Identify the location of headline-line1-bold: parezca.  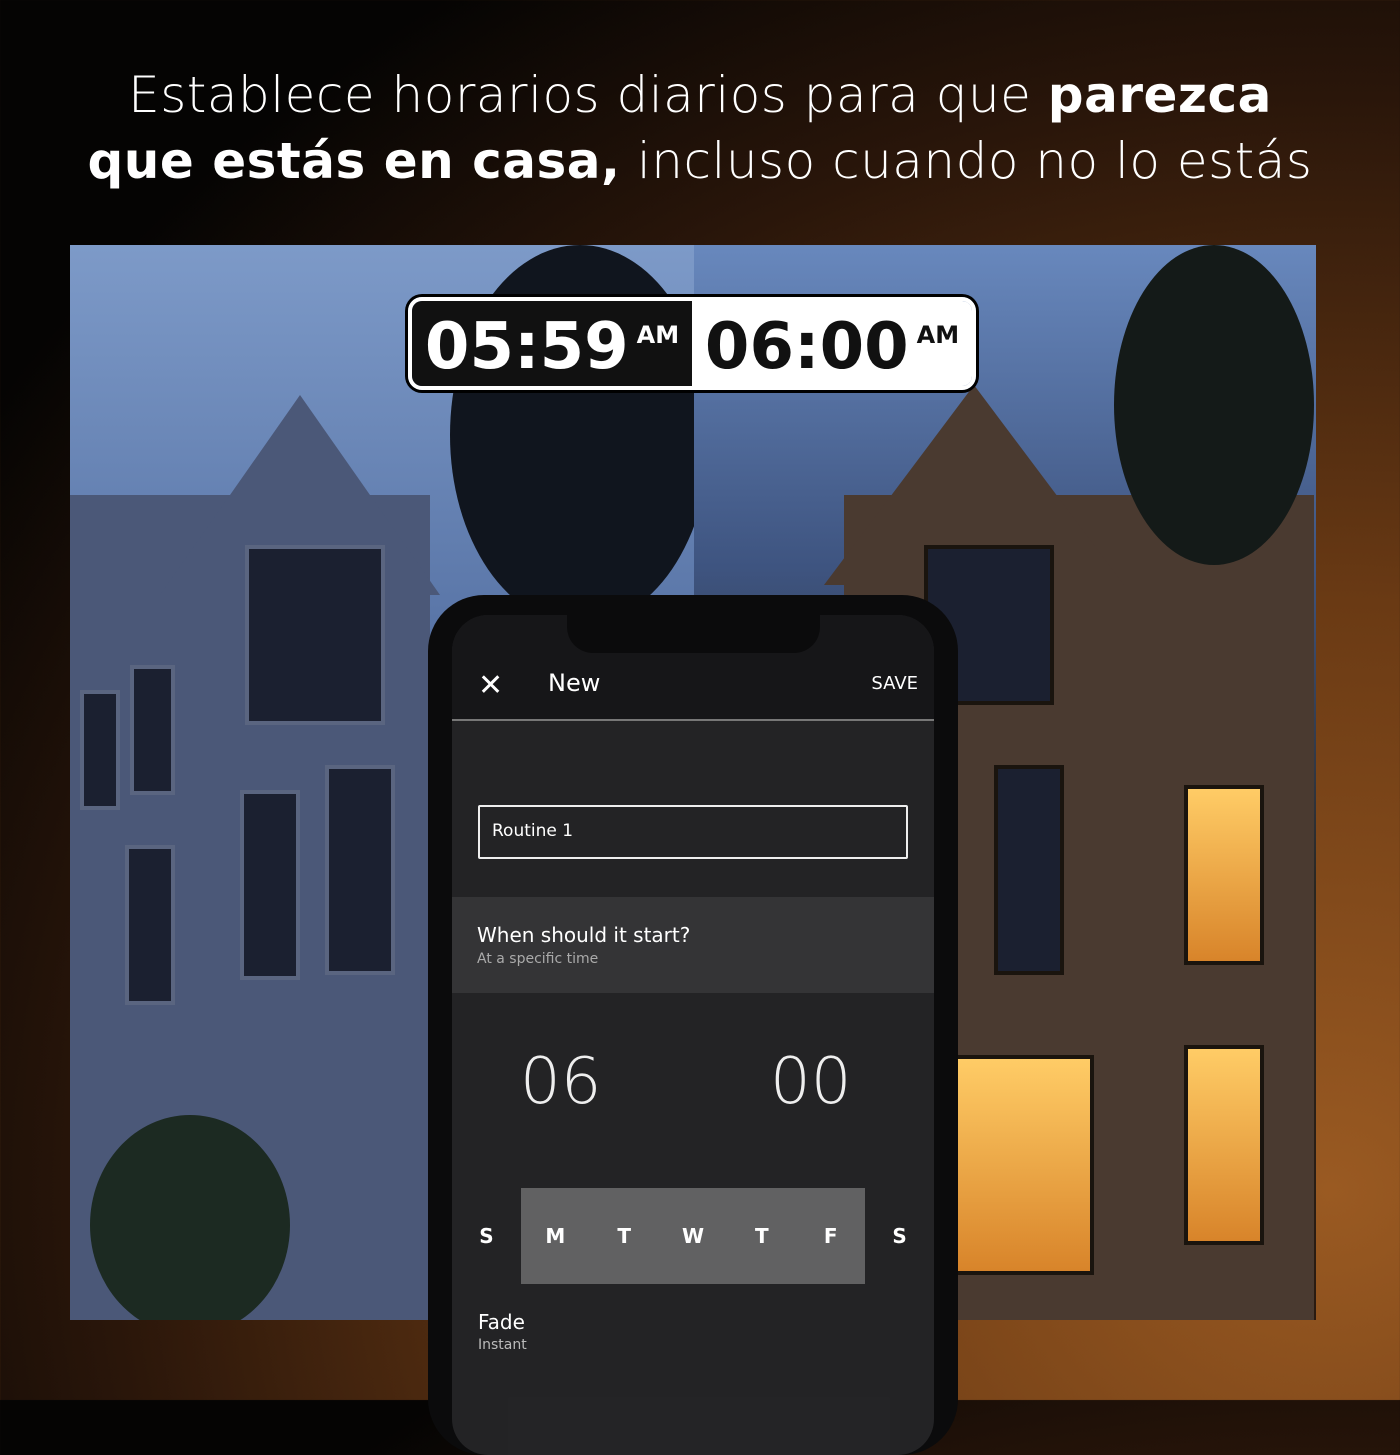
(1159, 95).